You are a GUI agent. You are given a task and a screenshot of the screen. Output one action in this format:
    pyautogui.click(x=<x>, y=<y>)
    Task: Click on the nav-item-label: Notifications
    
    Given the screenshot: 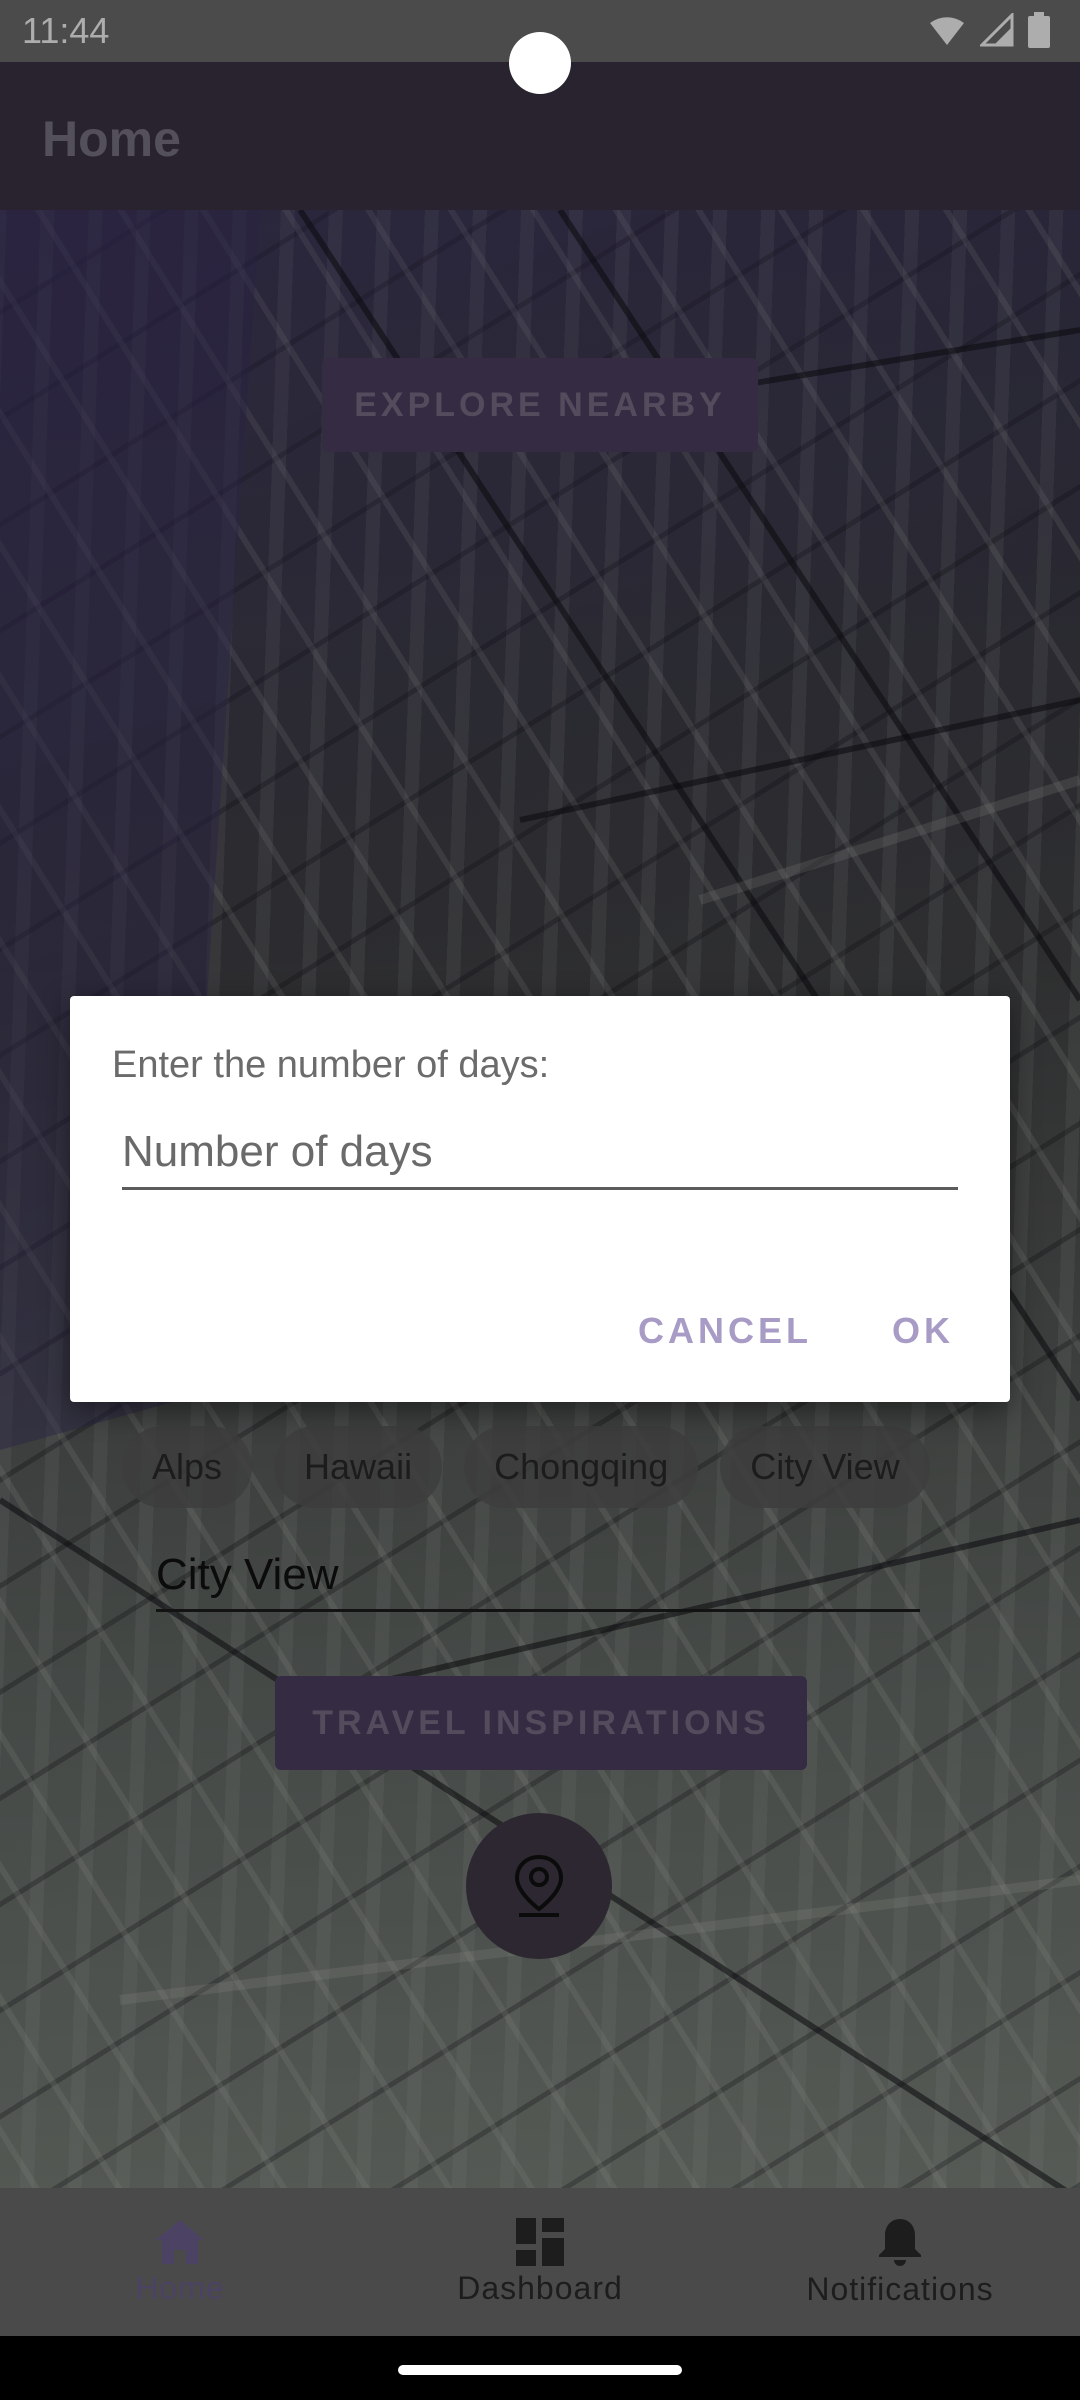 What is the action you would take?
    pyautogui.click(x=900, y=2288)
    